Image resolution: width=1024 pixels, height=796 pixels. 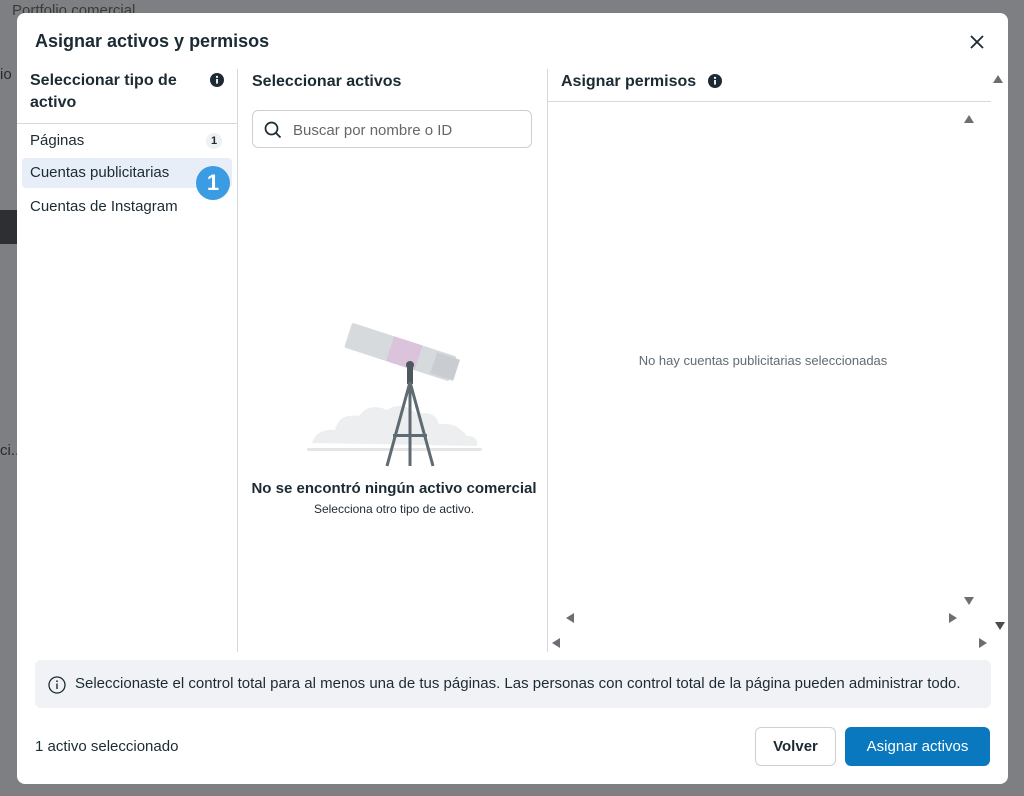 I want to click on assign-permissions-header: Asignar permisos, so click(x=629, y=81).